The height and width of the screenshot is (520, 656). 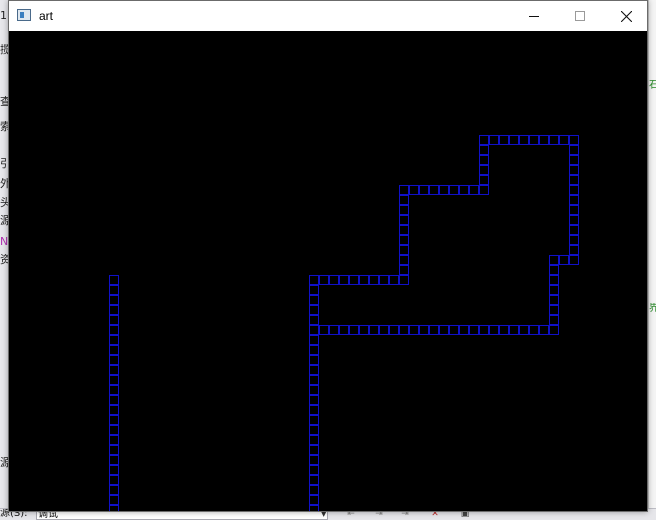 What do you see at coordinates (4, 164) in the screenshot?
I see `bg-glyph: 引` at bounding box center [4, 164].